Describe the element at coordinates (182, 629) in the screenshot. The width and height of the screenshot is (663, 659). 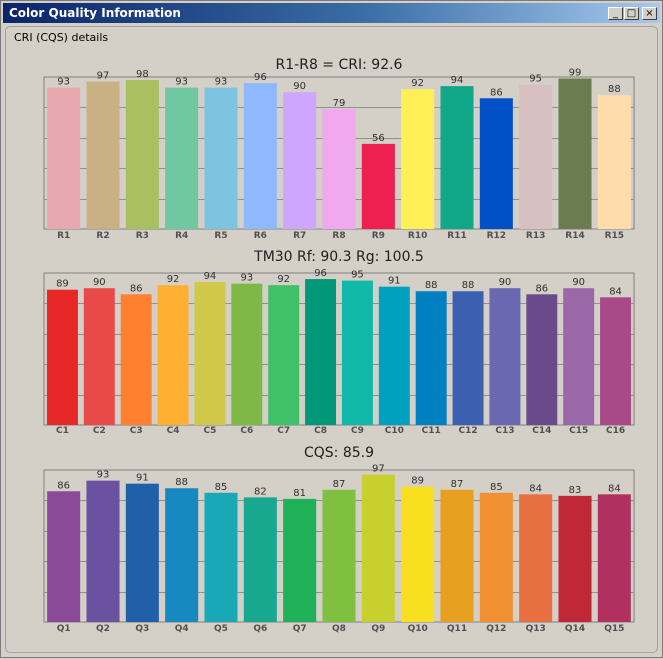
I see `category-label: Q4` at that location.